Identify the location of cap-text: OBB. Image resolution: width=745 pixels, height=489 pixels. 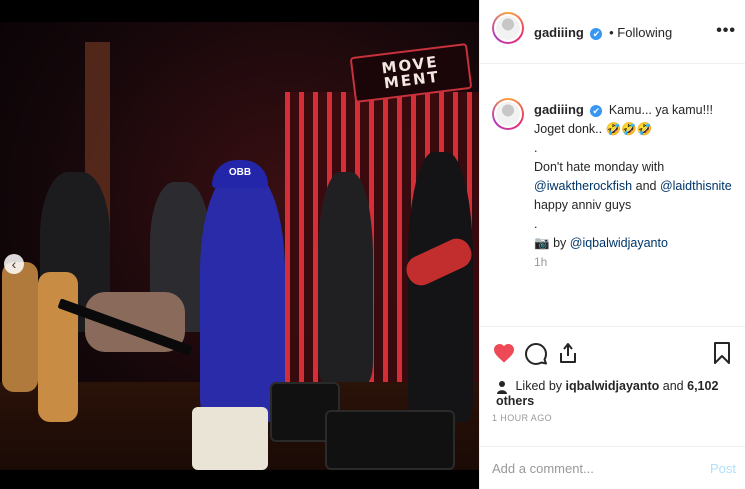
(240, 172).